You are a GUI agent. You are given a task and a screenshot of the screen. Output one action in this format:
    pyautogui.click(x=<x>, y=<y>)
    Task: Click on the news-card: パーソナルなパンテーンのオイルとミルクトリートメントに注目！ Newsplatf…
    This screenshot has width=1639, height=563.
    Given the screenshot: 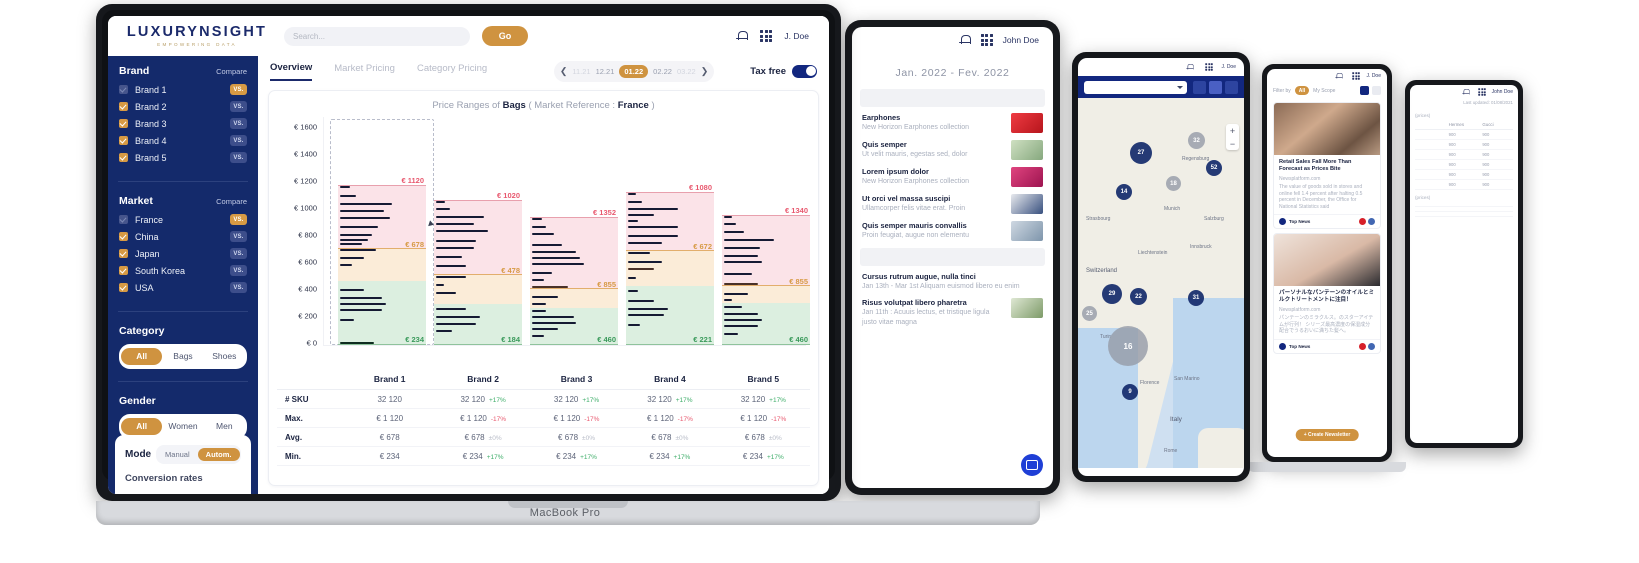 What is the action you would take?
    pyautogui.click(x=1327, y=293)
    